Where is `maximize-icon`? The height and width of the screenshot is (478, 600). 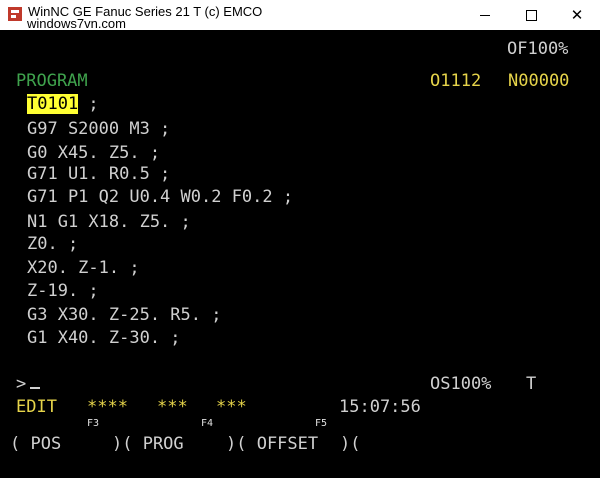 maximize-icon is located at coordinates (531, 15).